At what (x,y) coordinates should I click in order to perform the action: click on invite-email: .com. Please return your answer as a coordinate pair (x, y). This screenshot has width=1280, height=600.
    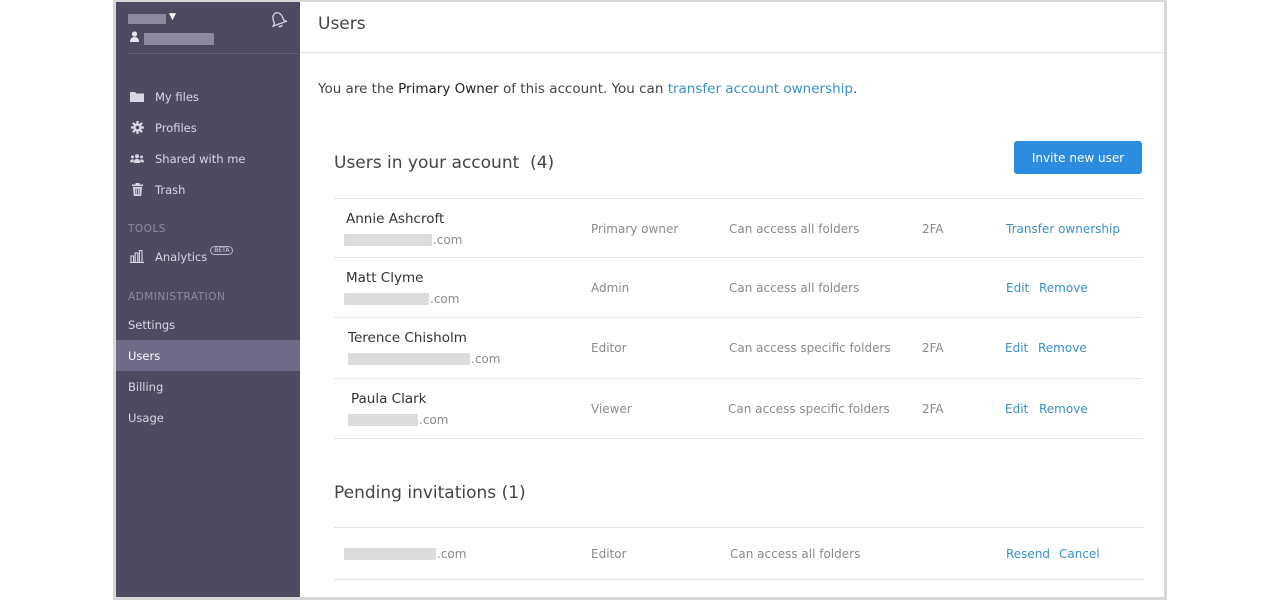
    Looking at the image, I should click on (405, 554).